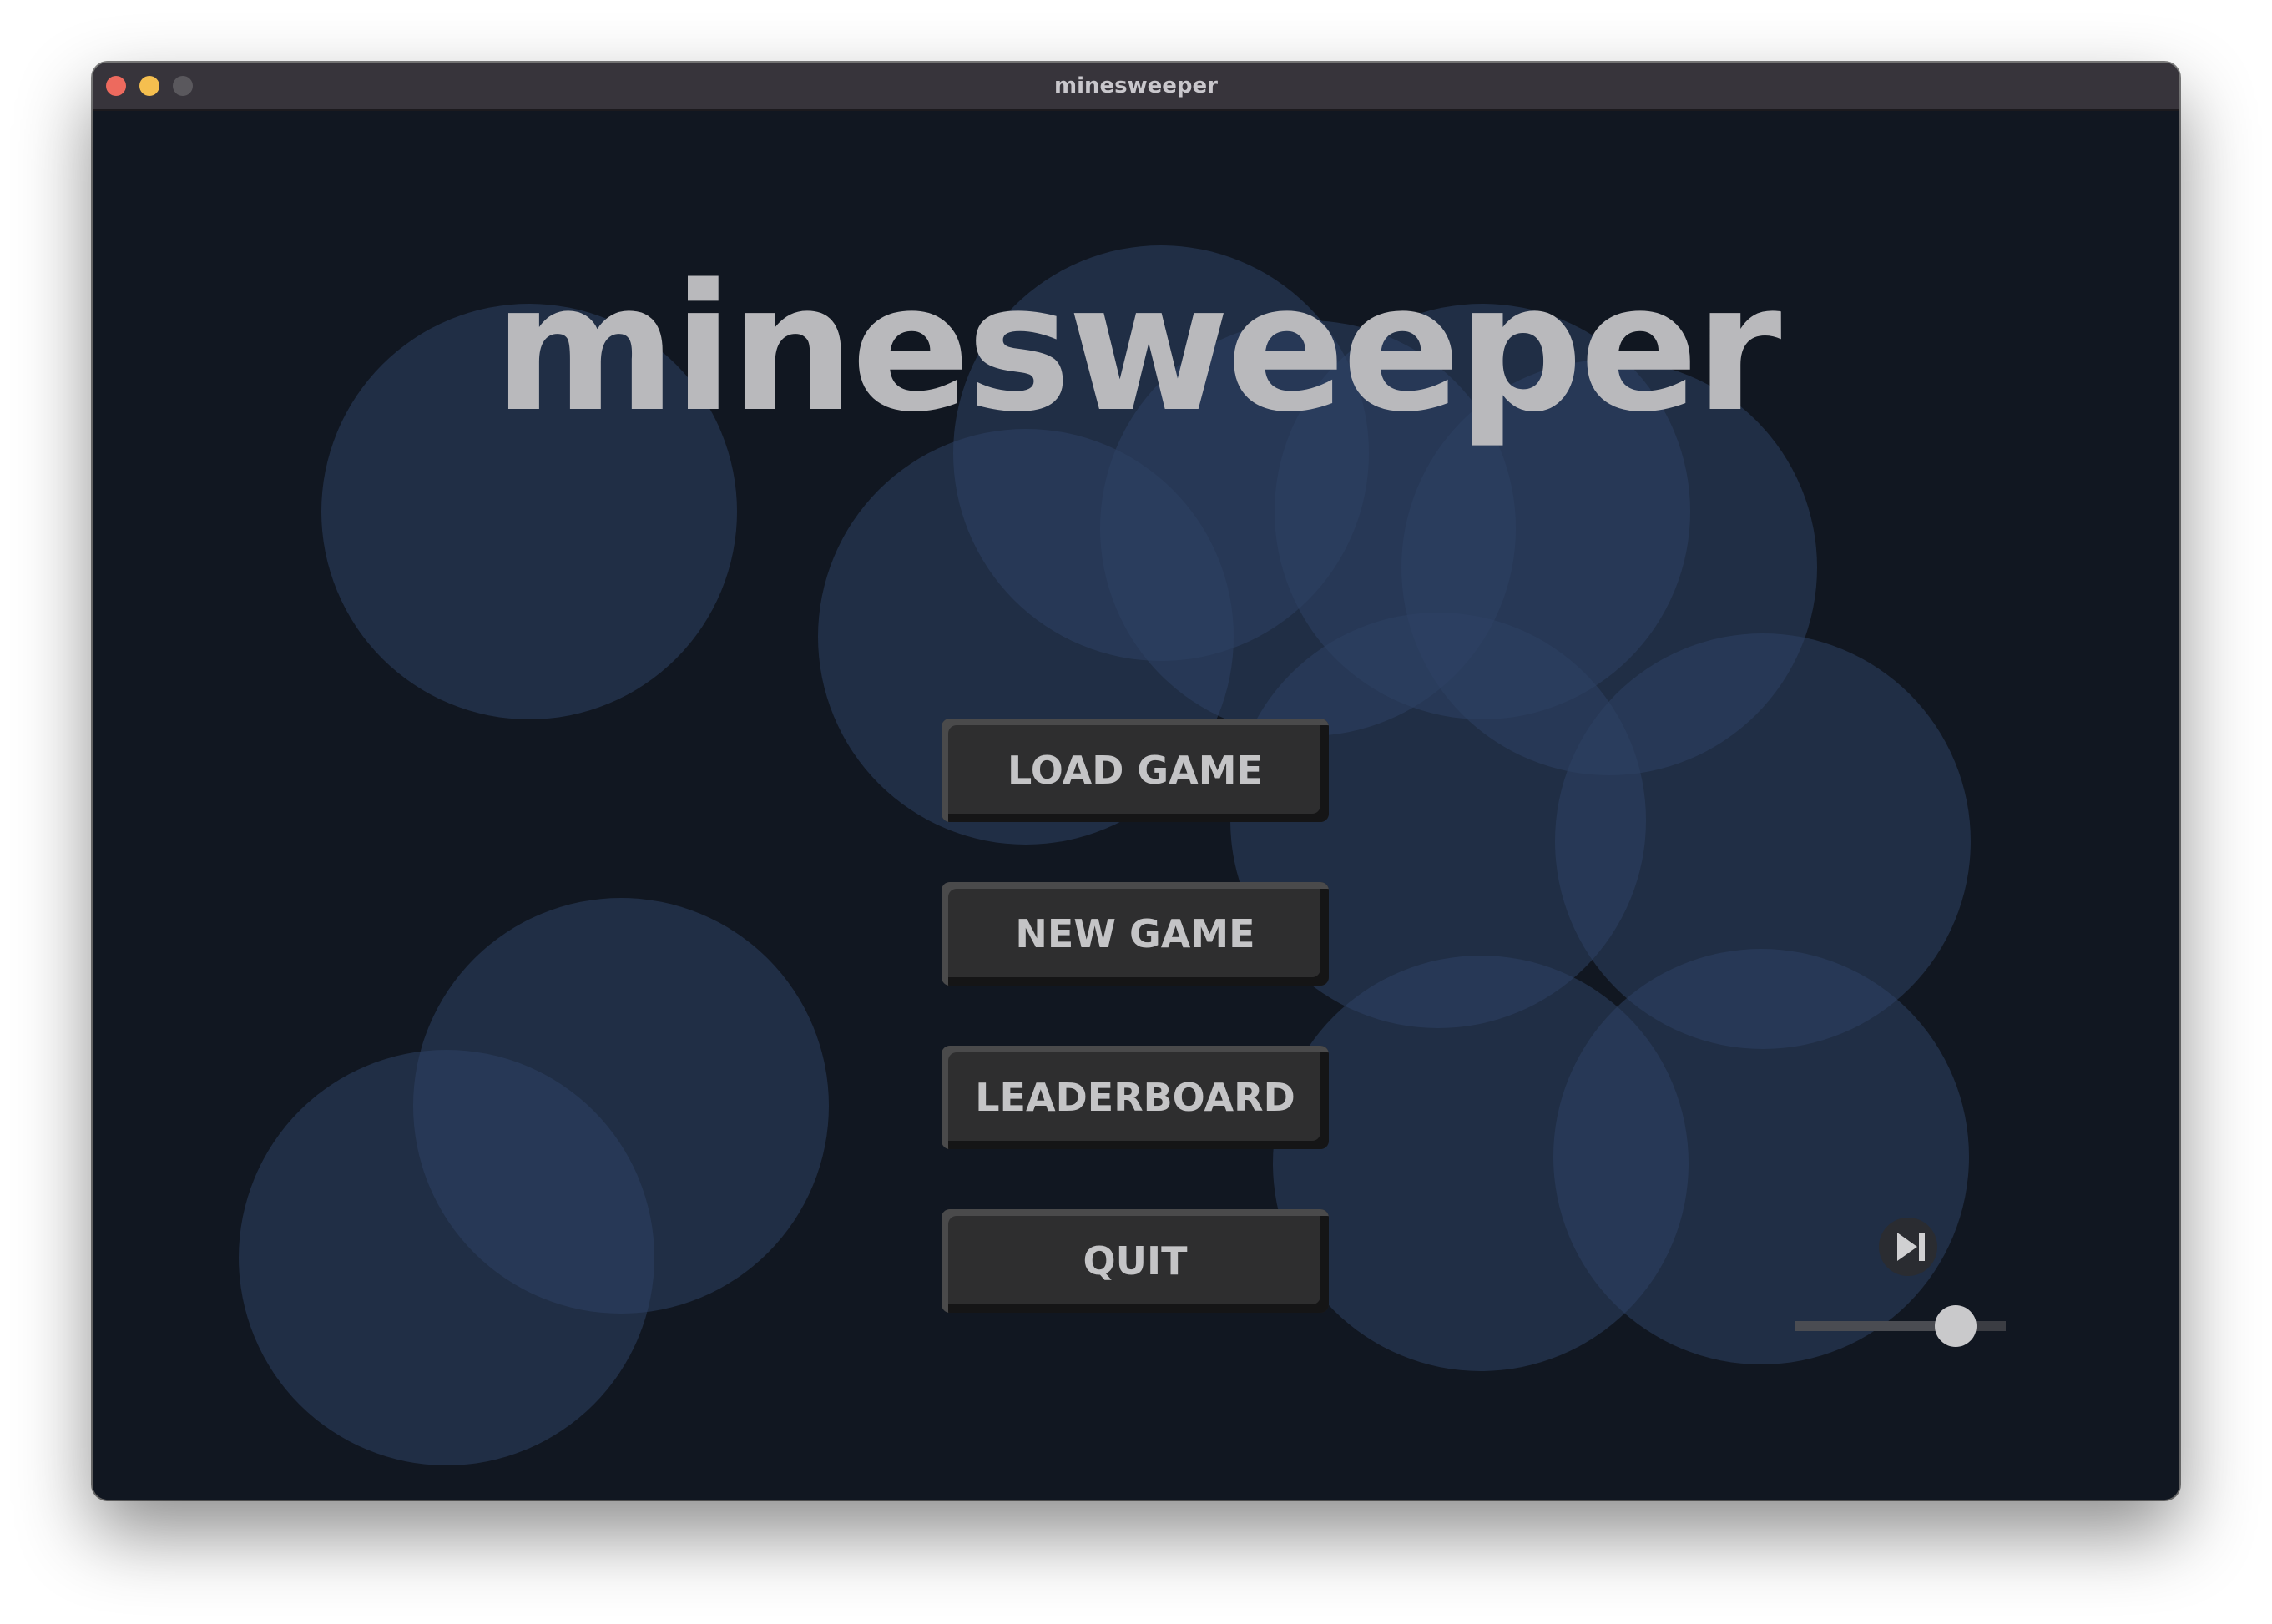  I want to click on window-title: minesweeper, so click(1136, 85).